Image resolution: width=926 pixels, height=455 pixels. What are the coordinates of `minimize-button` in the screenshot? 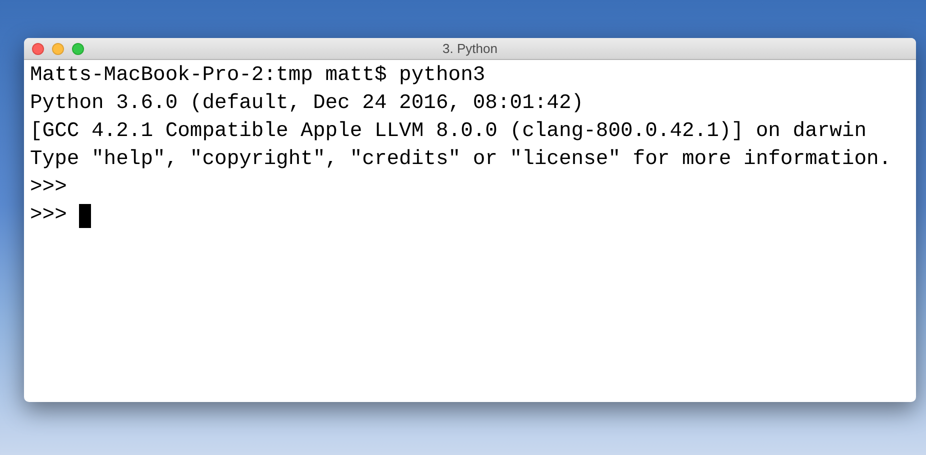 It's located at (58, 49).